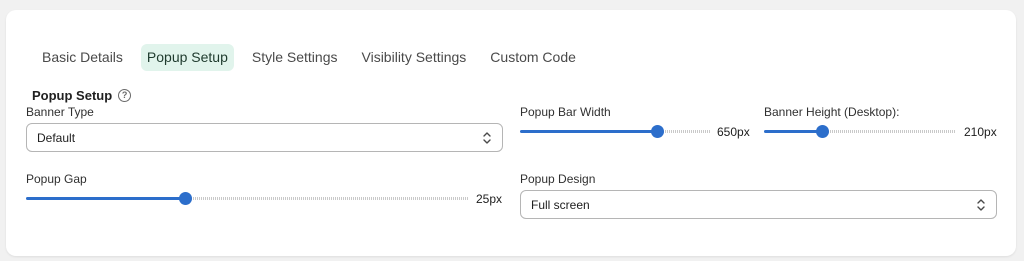 The height and width of the screenshot is (261, 1024). What do you see at coordinates (56, 179) in the screenshot?
I see `popup-gap-label: Popup Gap` at bounding box center [56, 179].